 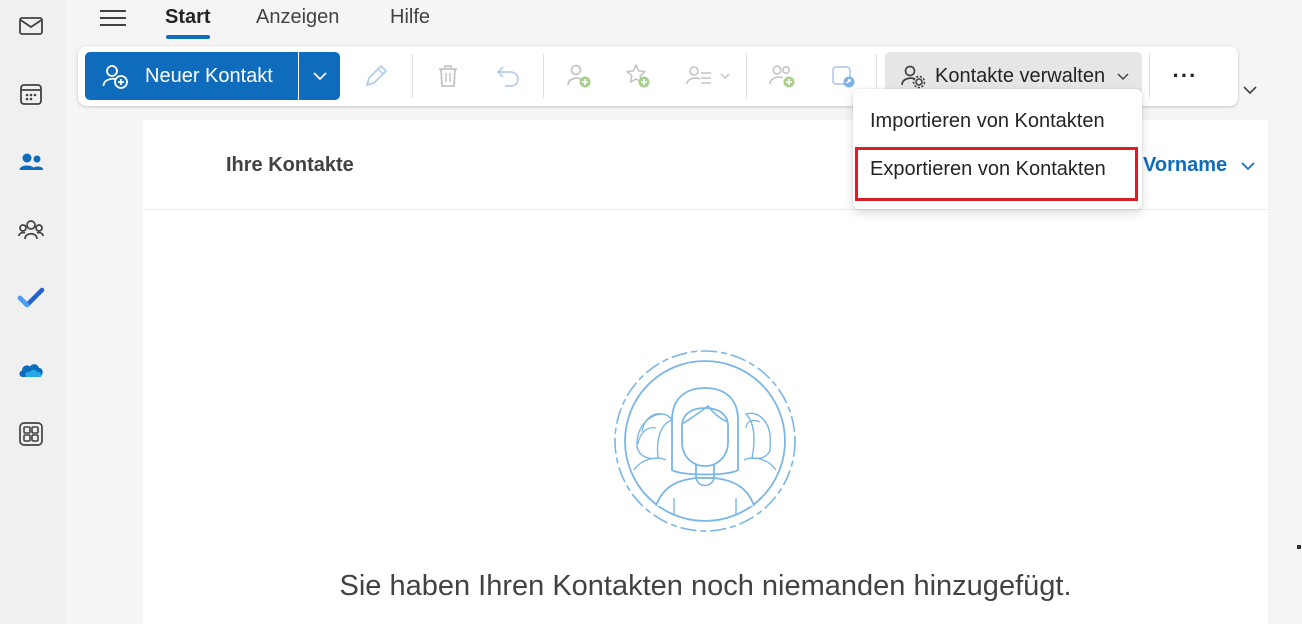 I want to click on more-options-button: ···, so click(x=1185, y=76).